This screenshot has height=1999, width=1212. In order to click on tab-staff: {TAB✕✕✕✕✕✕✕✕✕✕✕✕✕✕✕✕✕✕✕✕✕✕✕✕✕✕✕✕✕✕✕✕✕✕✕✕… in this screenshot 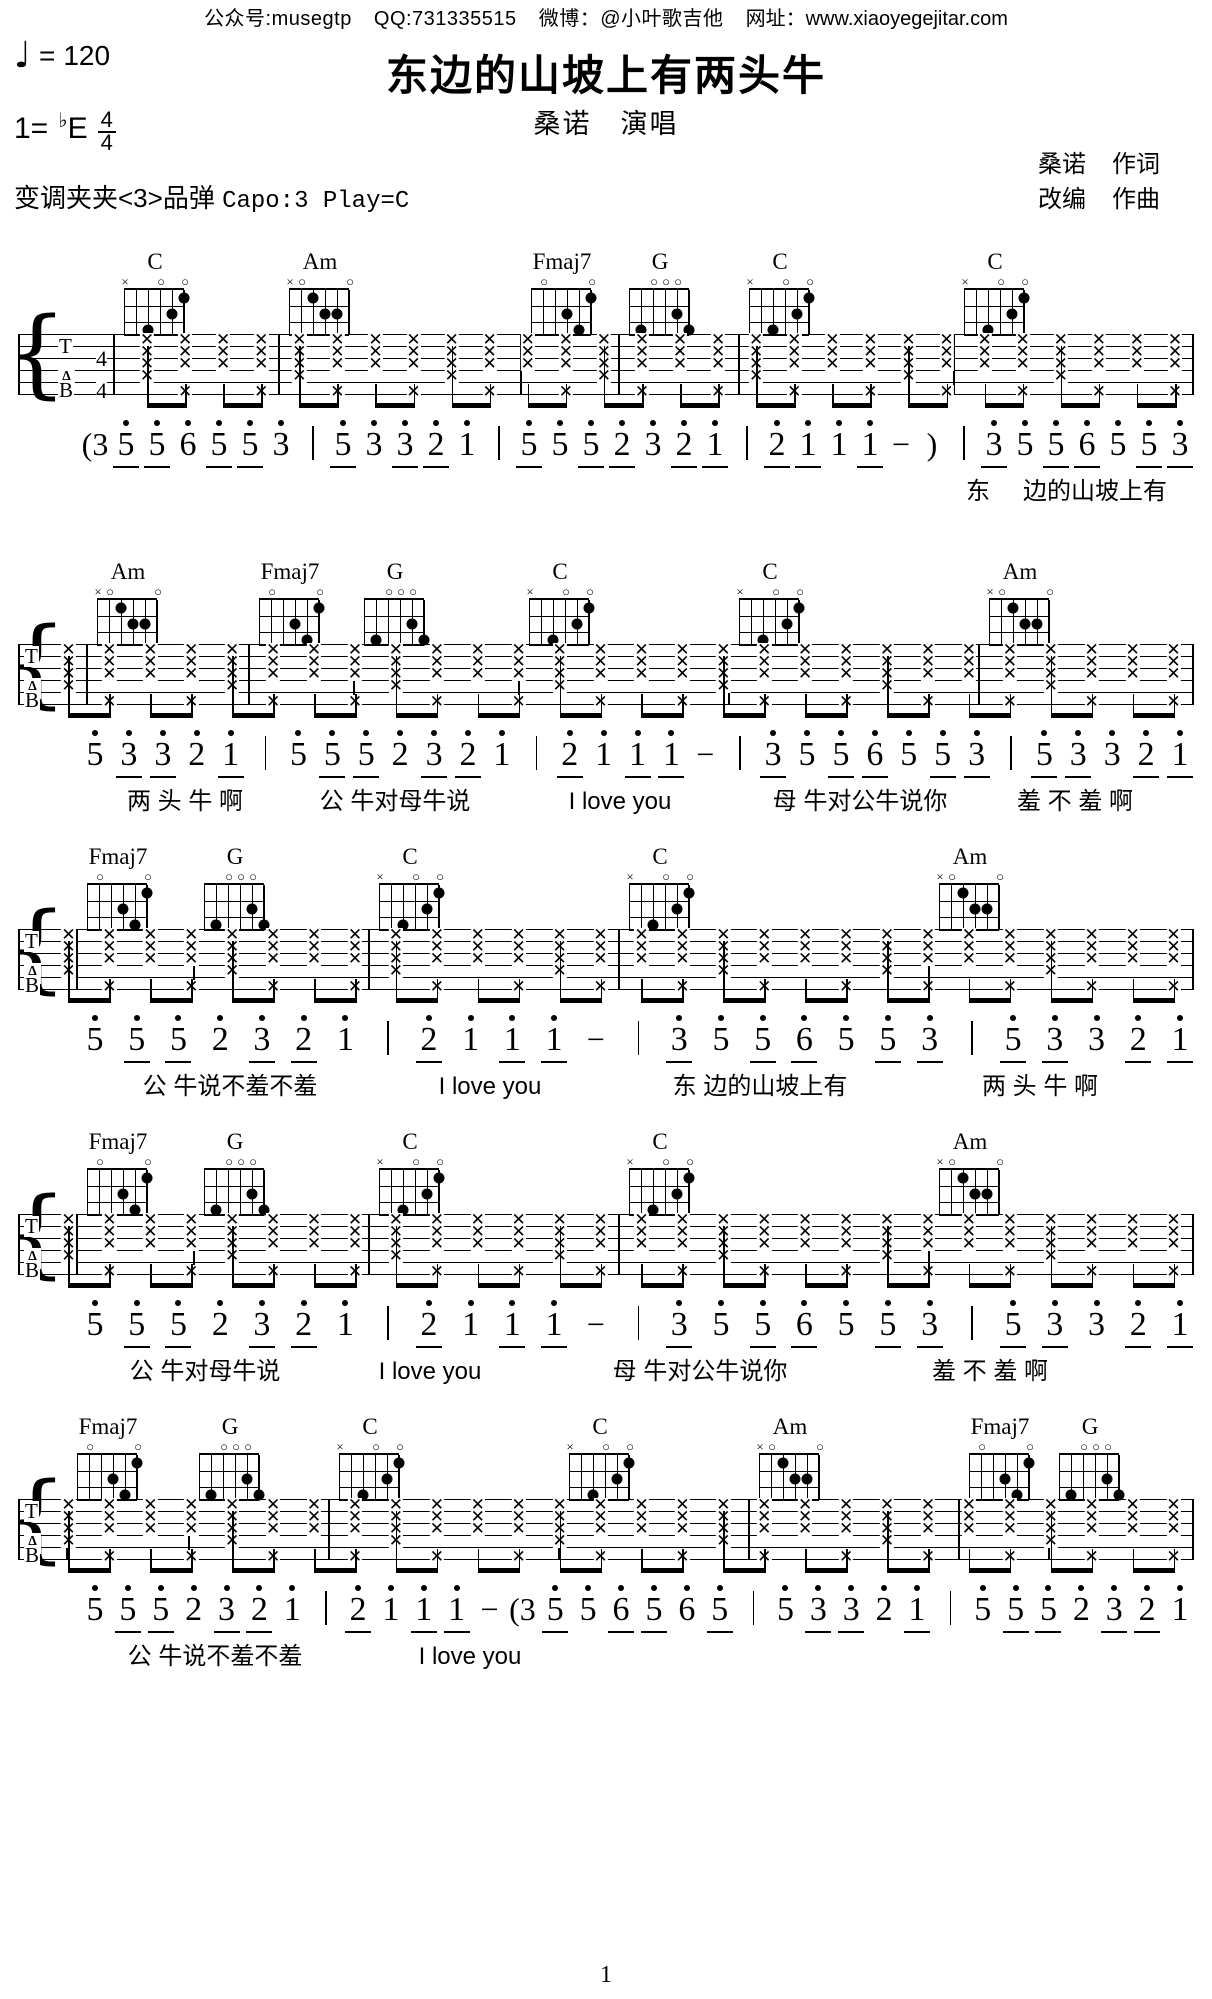, I will do `click(606, 957)`.